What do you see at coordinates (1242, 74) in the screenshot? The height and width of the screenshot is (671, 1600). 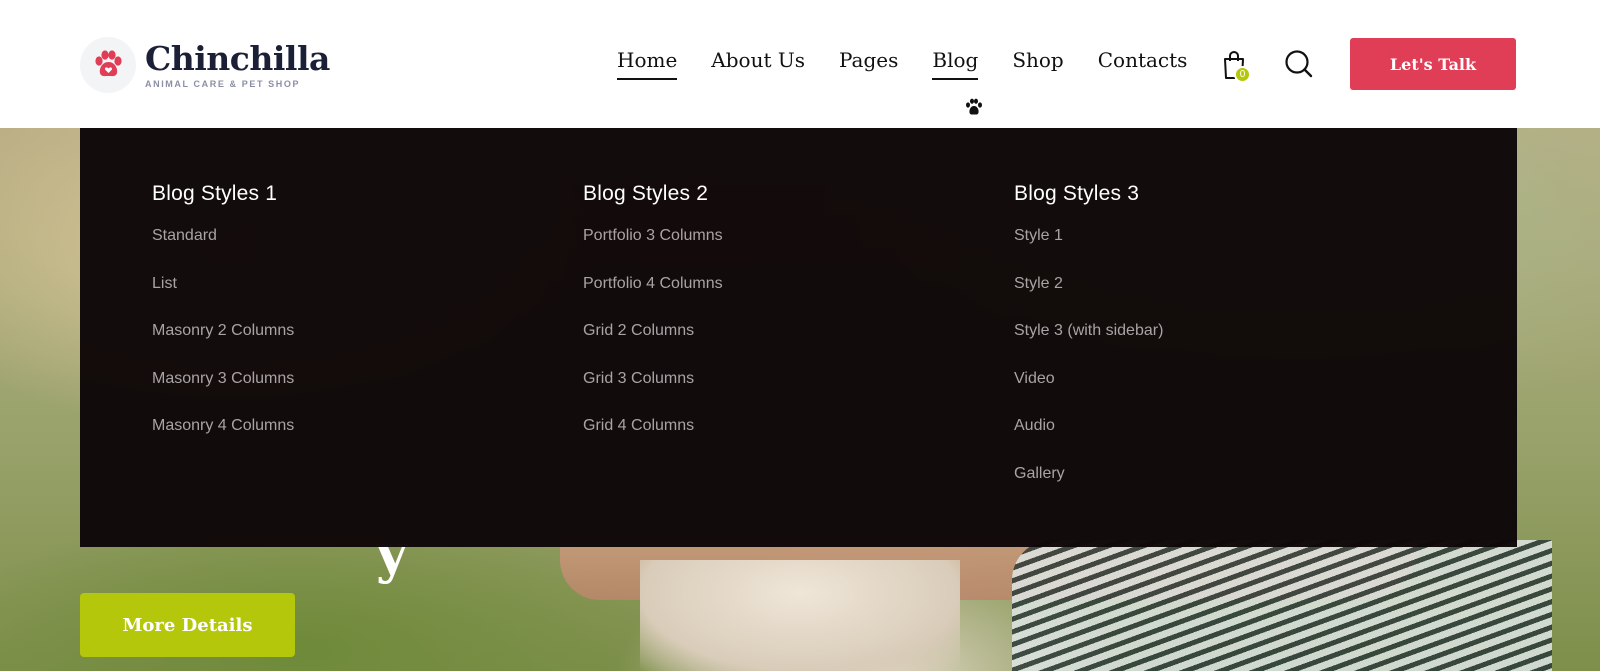 I see `cart-count-badge: 0` at bounding box center [1242, 74].